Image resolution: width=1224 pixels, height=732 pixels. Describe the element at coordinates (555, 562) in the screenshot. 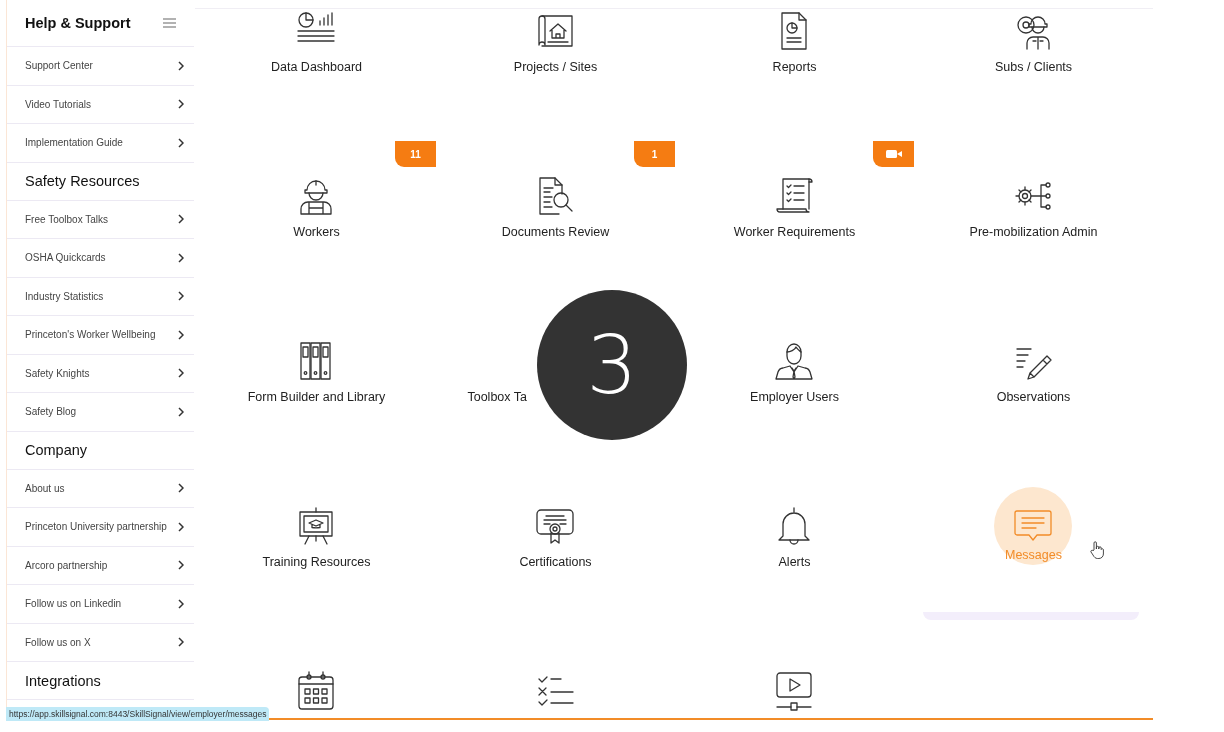

I see `tile-label: Certifications` at that location.